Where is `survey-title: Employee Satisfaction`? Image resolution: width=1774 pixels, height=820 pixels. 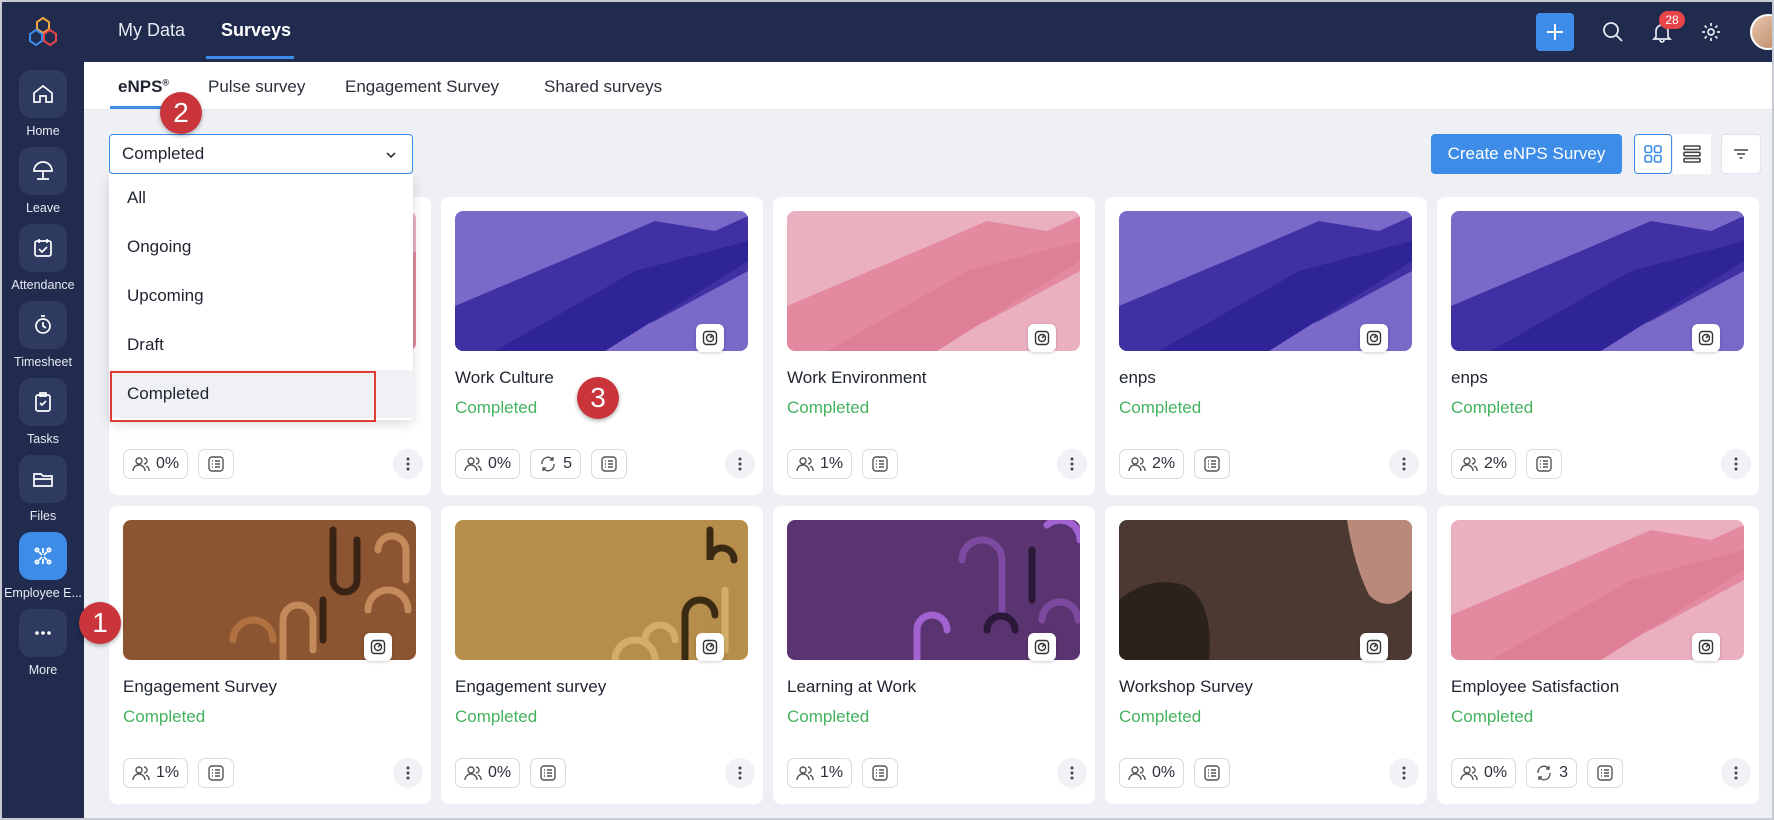
survey-title: Employee Satisfaction is located at coordinates (1535, 687).